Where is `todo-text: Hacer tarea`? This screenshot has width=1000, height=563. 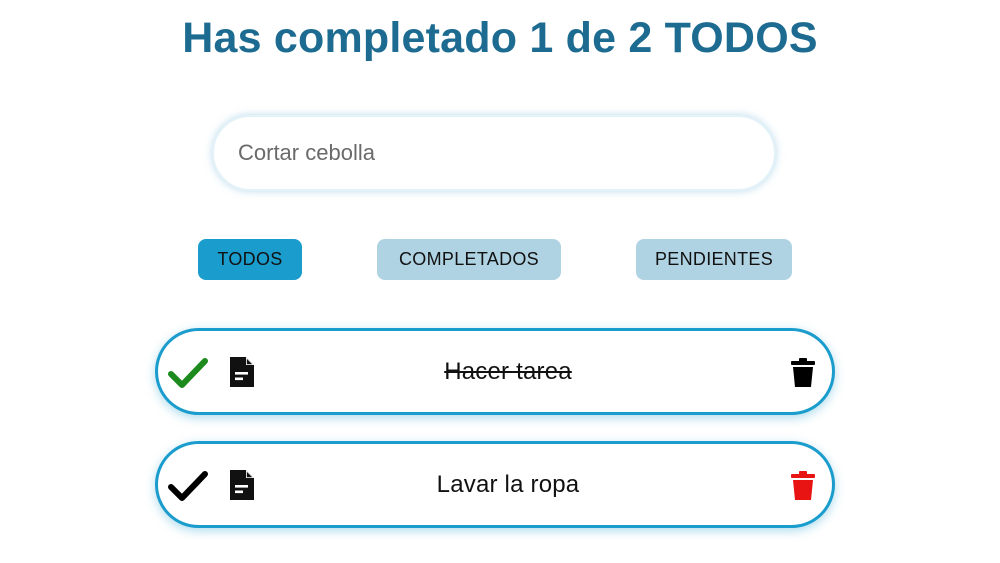
todo-text: Hacer tarea is located at coordinates (508, 371).